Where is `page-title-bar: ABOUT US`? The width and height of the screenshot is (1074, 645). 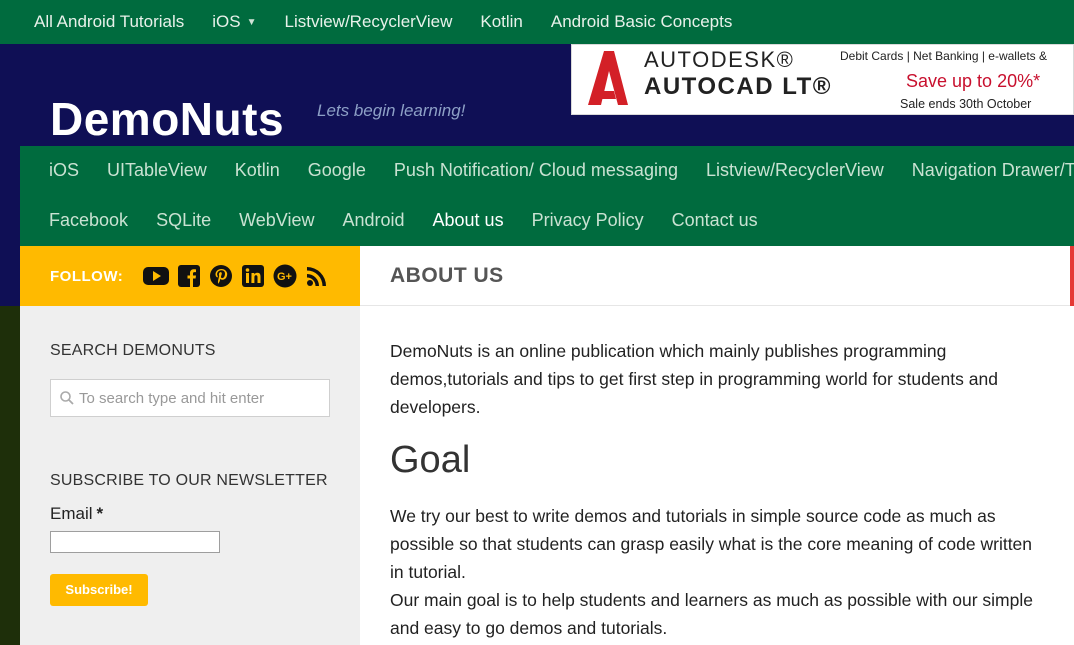 page-title-bar: ABOUT US is located at coordinates (717, 276).